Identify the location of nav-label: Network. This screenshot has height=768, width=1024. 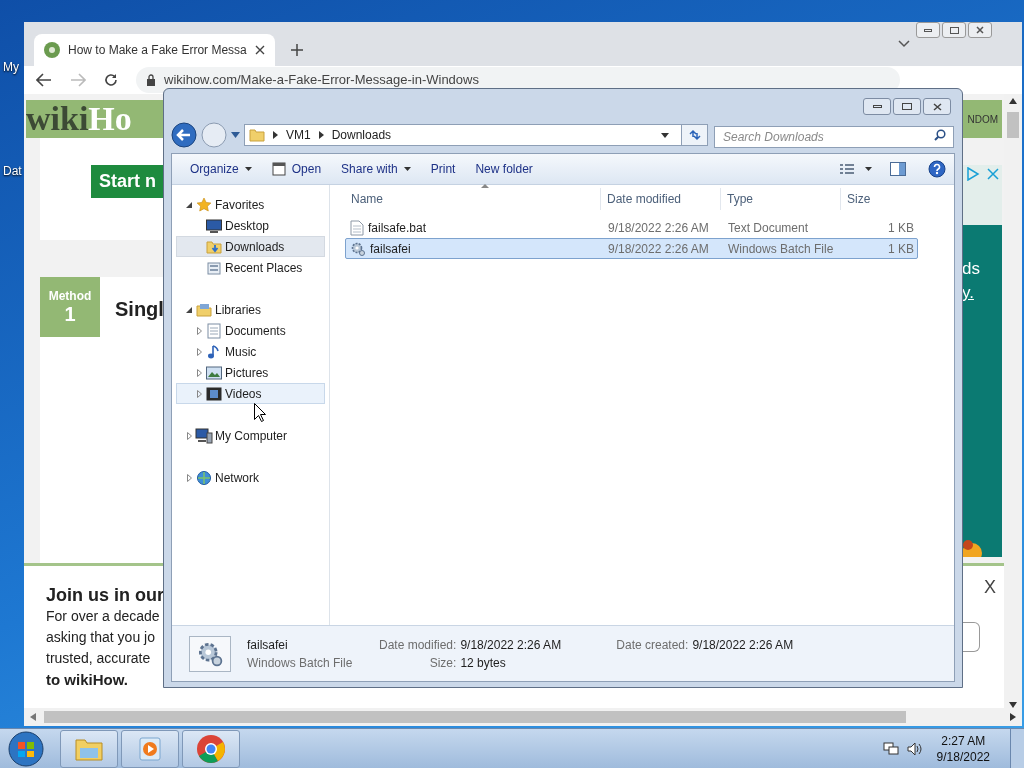
(237, 478).